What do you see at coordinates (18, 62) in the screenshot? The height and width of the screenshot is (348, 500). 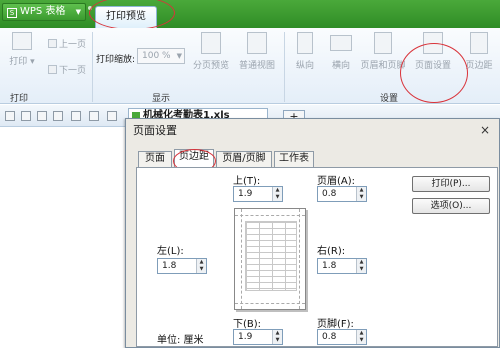 I see `print-button-label: 打印` at bounding box center [18, 62].